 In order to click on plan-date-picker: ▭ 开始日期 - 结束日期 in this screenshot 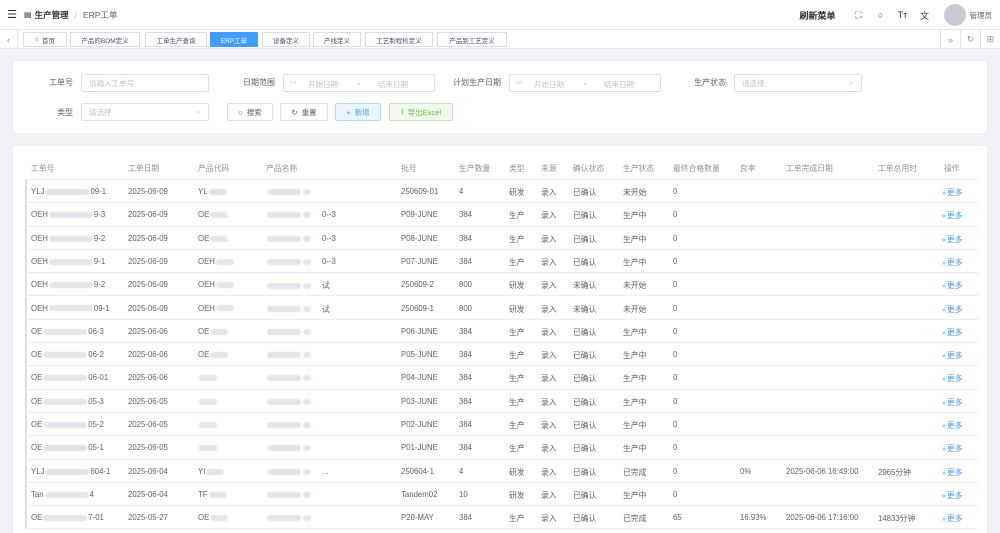, I will do `click(585, 83)`.